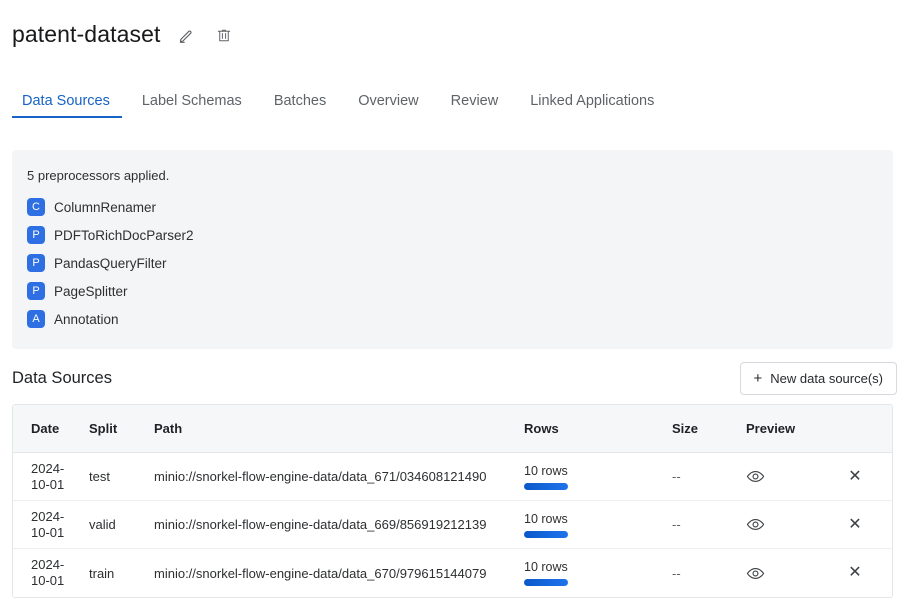 Image resolution: width=913 pixels, height=609 pixels. Describe the element at coordinates (98, 175) in the screenshot. I see `preprocessors-summary: 5 preprocessors applied.` at that location.